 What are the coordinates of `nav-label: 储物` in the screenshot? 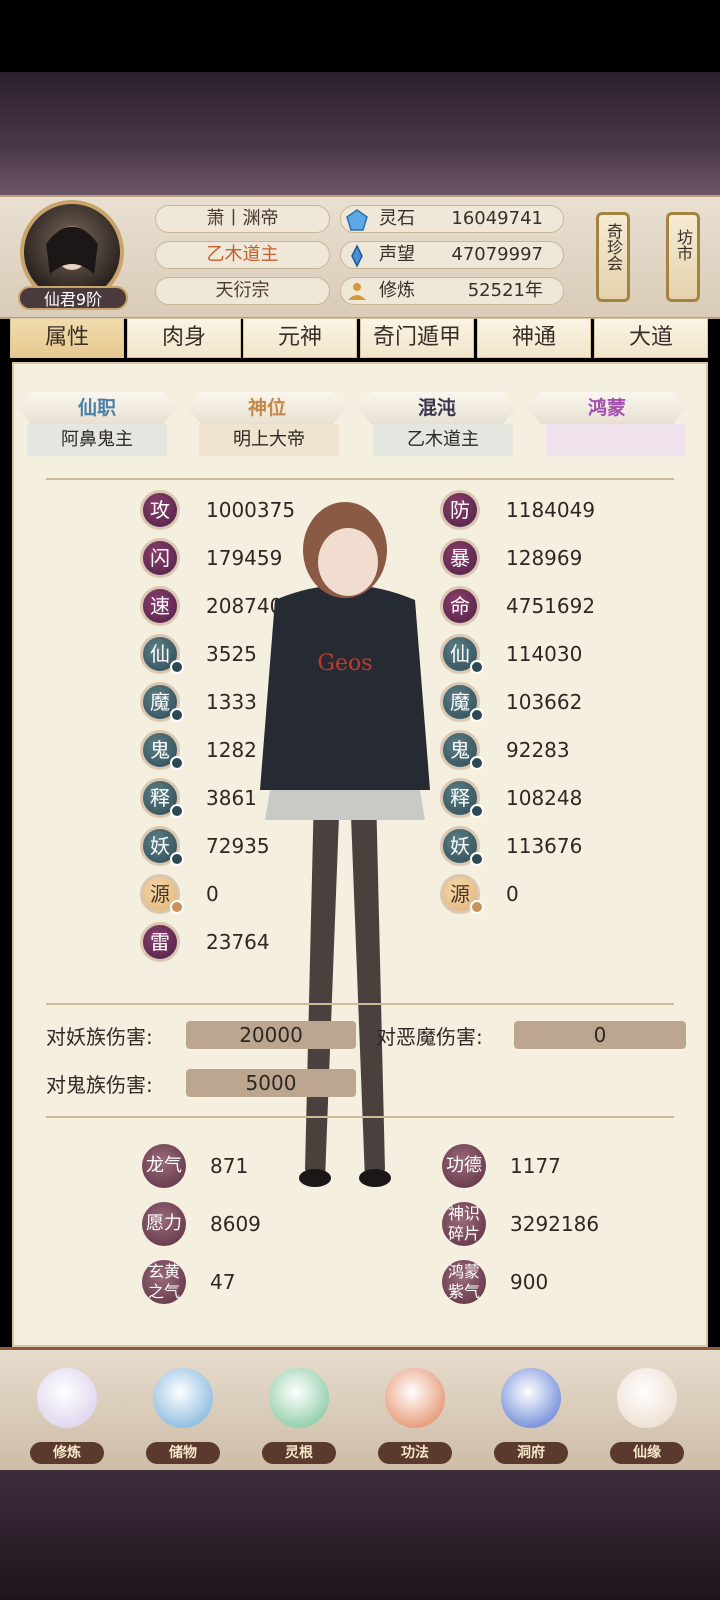 It's located at (183, 1453).